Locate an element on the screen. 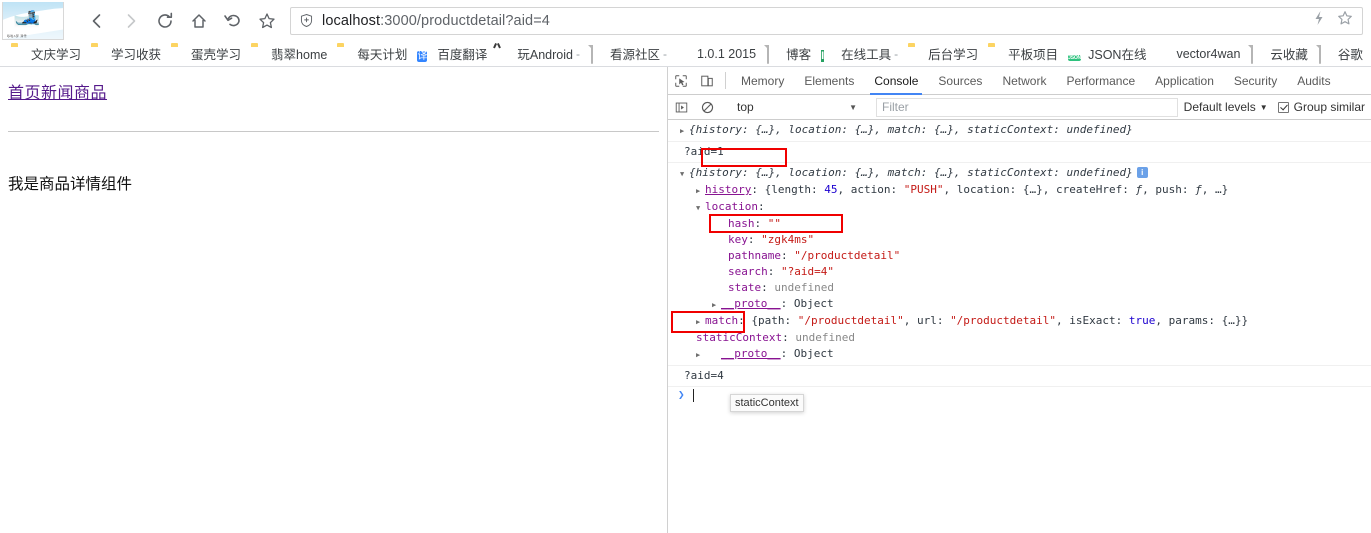 The image size is (1371, 533). bookmark-label: 云收藏 is located at coordinates (1289, 55).